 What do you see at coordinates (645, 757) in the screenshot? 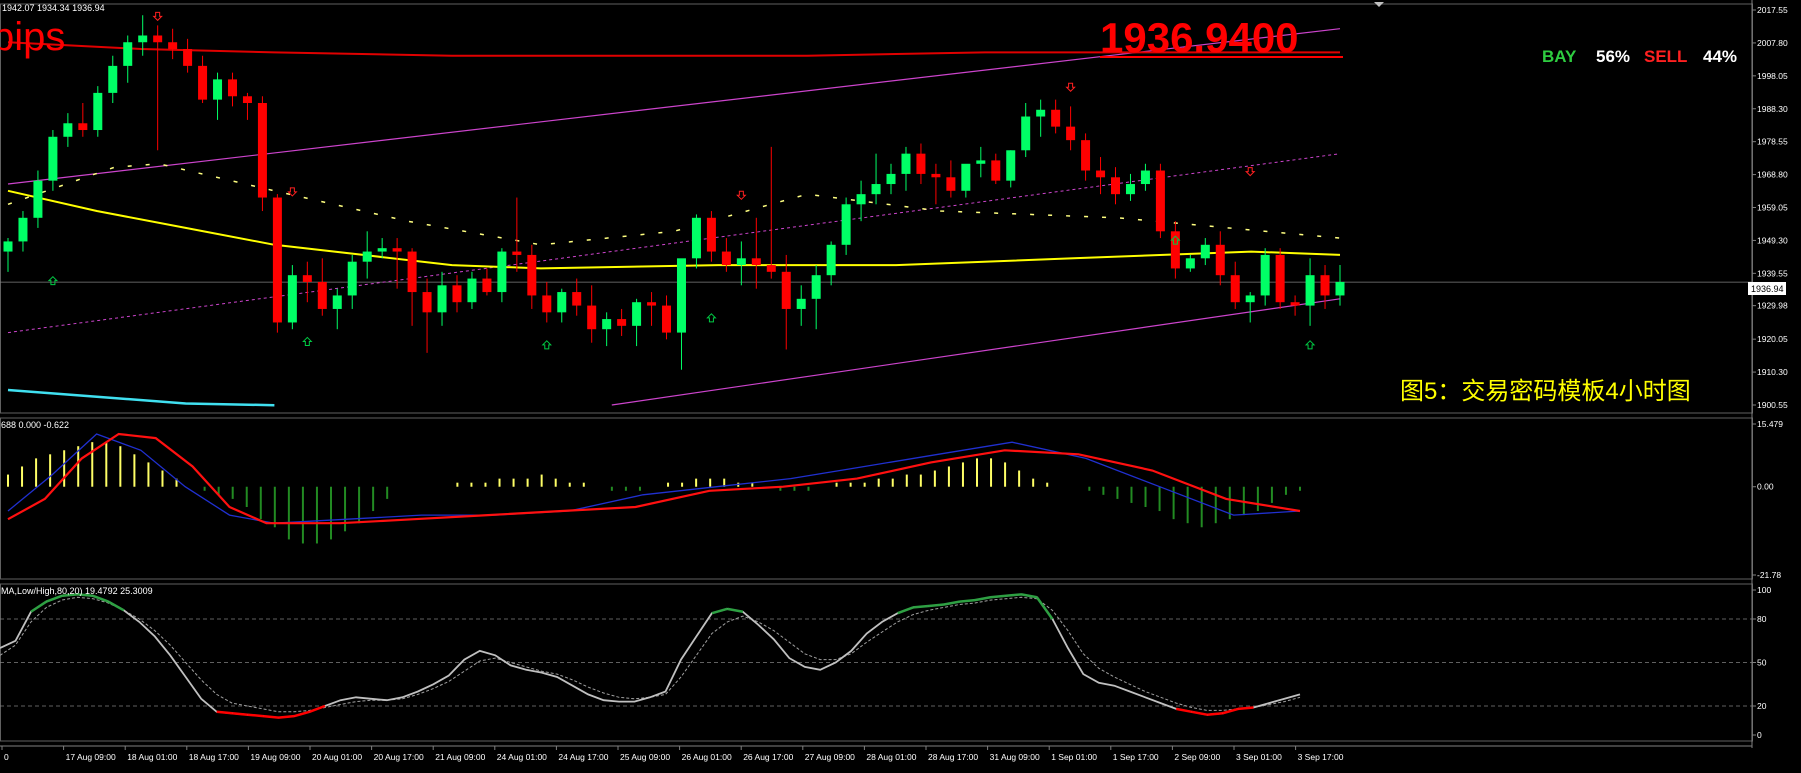
I see `time-tick-label: 25 Aug 09:00` at bounding box center [645, 757].